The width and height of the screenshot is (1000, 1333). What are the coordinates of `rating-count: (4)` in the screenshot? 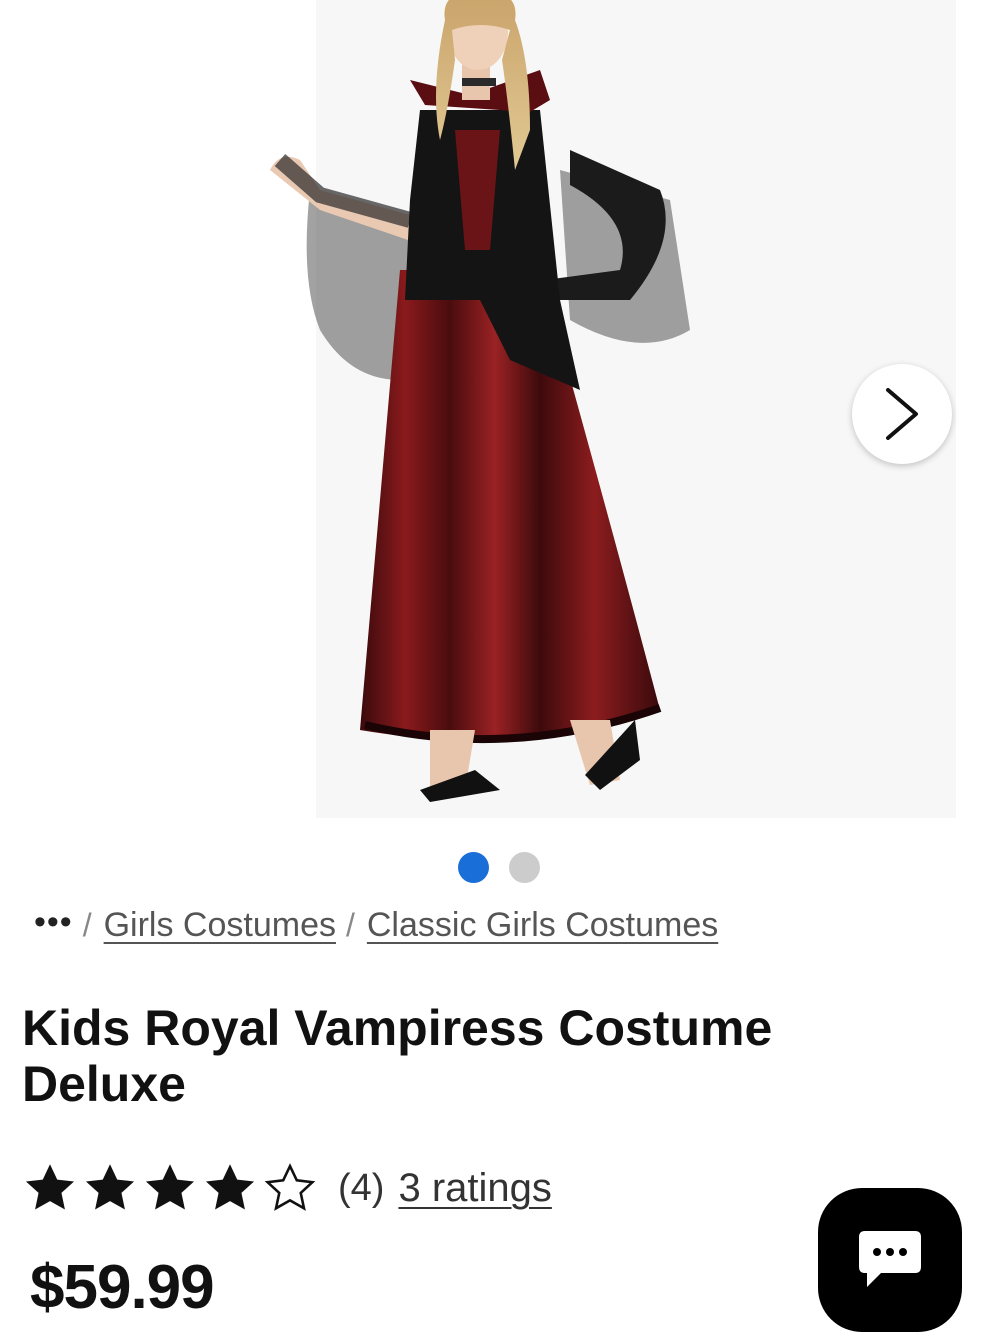 It's located at (361, 1187).